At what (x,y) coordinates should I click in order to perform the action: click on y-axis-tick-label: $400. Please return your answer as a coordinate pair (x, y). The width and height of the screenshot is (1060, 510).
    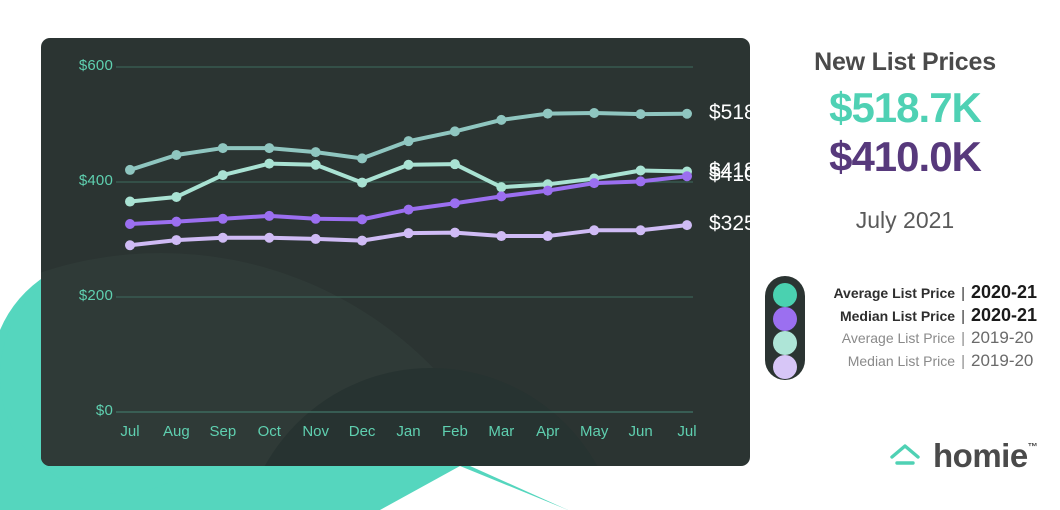
    Looking at the image, I should click on (95, 180).